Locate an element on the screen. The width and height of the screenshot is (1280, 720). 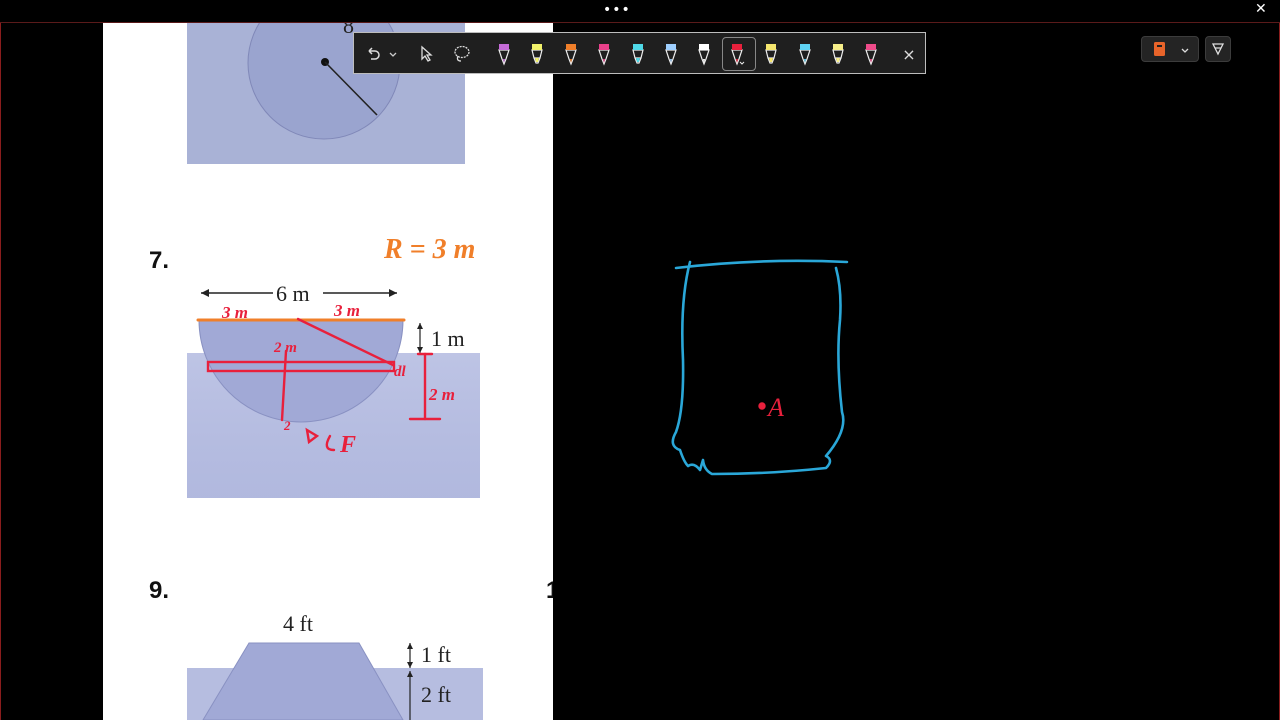
figure-semicircle-plate is located at coordinates (333, 393).